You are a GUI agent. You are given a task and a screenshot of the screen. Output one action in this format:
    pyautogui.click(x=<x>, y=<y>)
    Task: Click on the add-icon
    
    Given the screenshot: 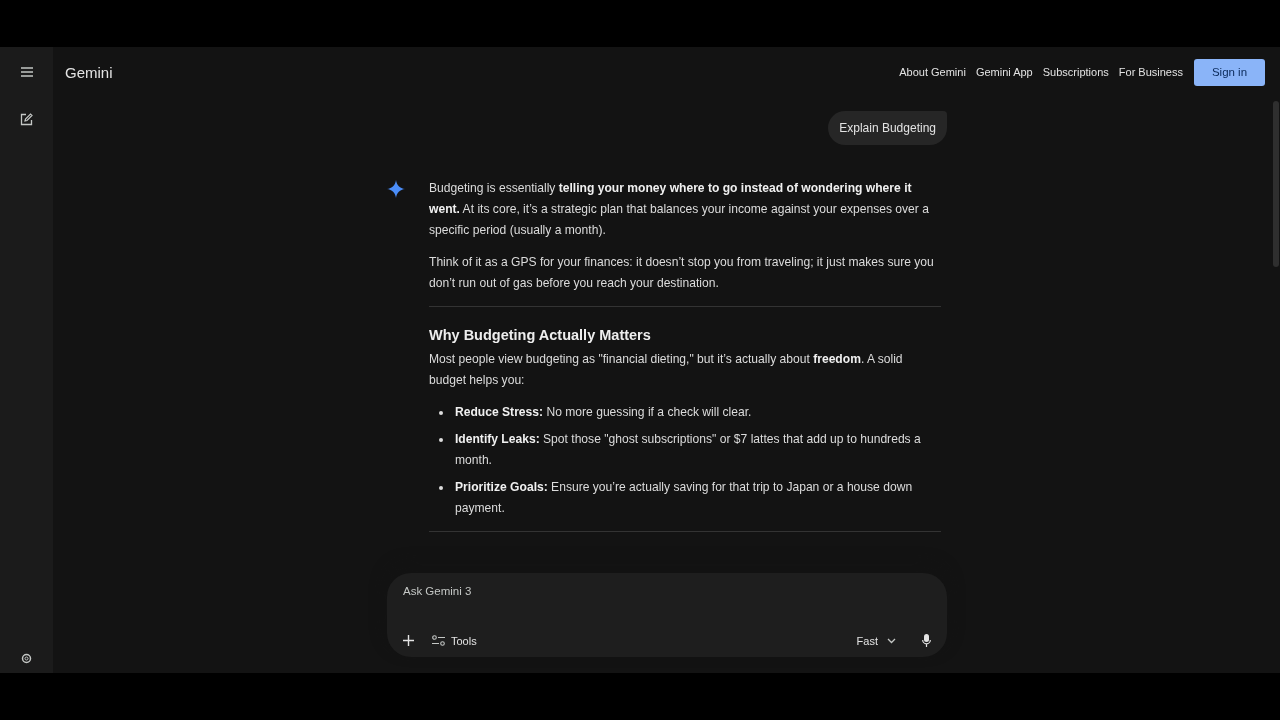 What is the action you would take?
    pyautogui.click(x=408, y=640)
    